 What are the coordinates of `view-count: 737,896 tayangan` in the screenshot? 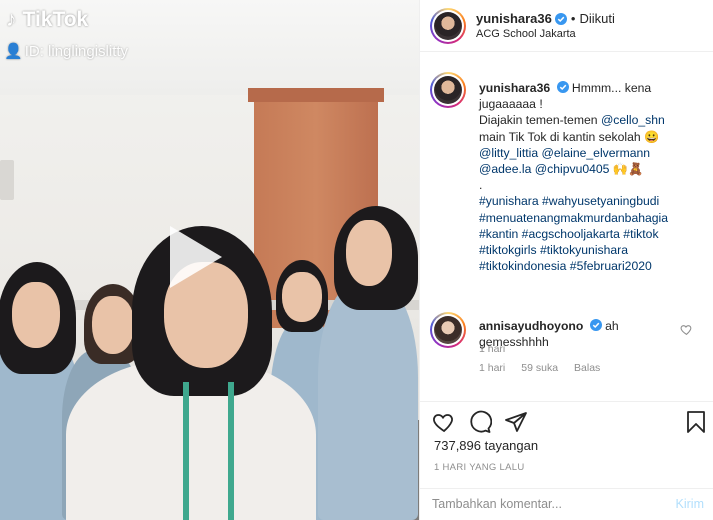 It's located at (486, 445).